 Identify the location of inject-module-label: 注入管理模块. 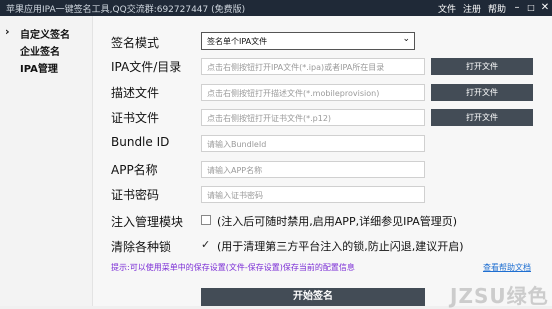
(147, 222).